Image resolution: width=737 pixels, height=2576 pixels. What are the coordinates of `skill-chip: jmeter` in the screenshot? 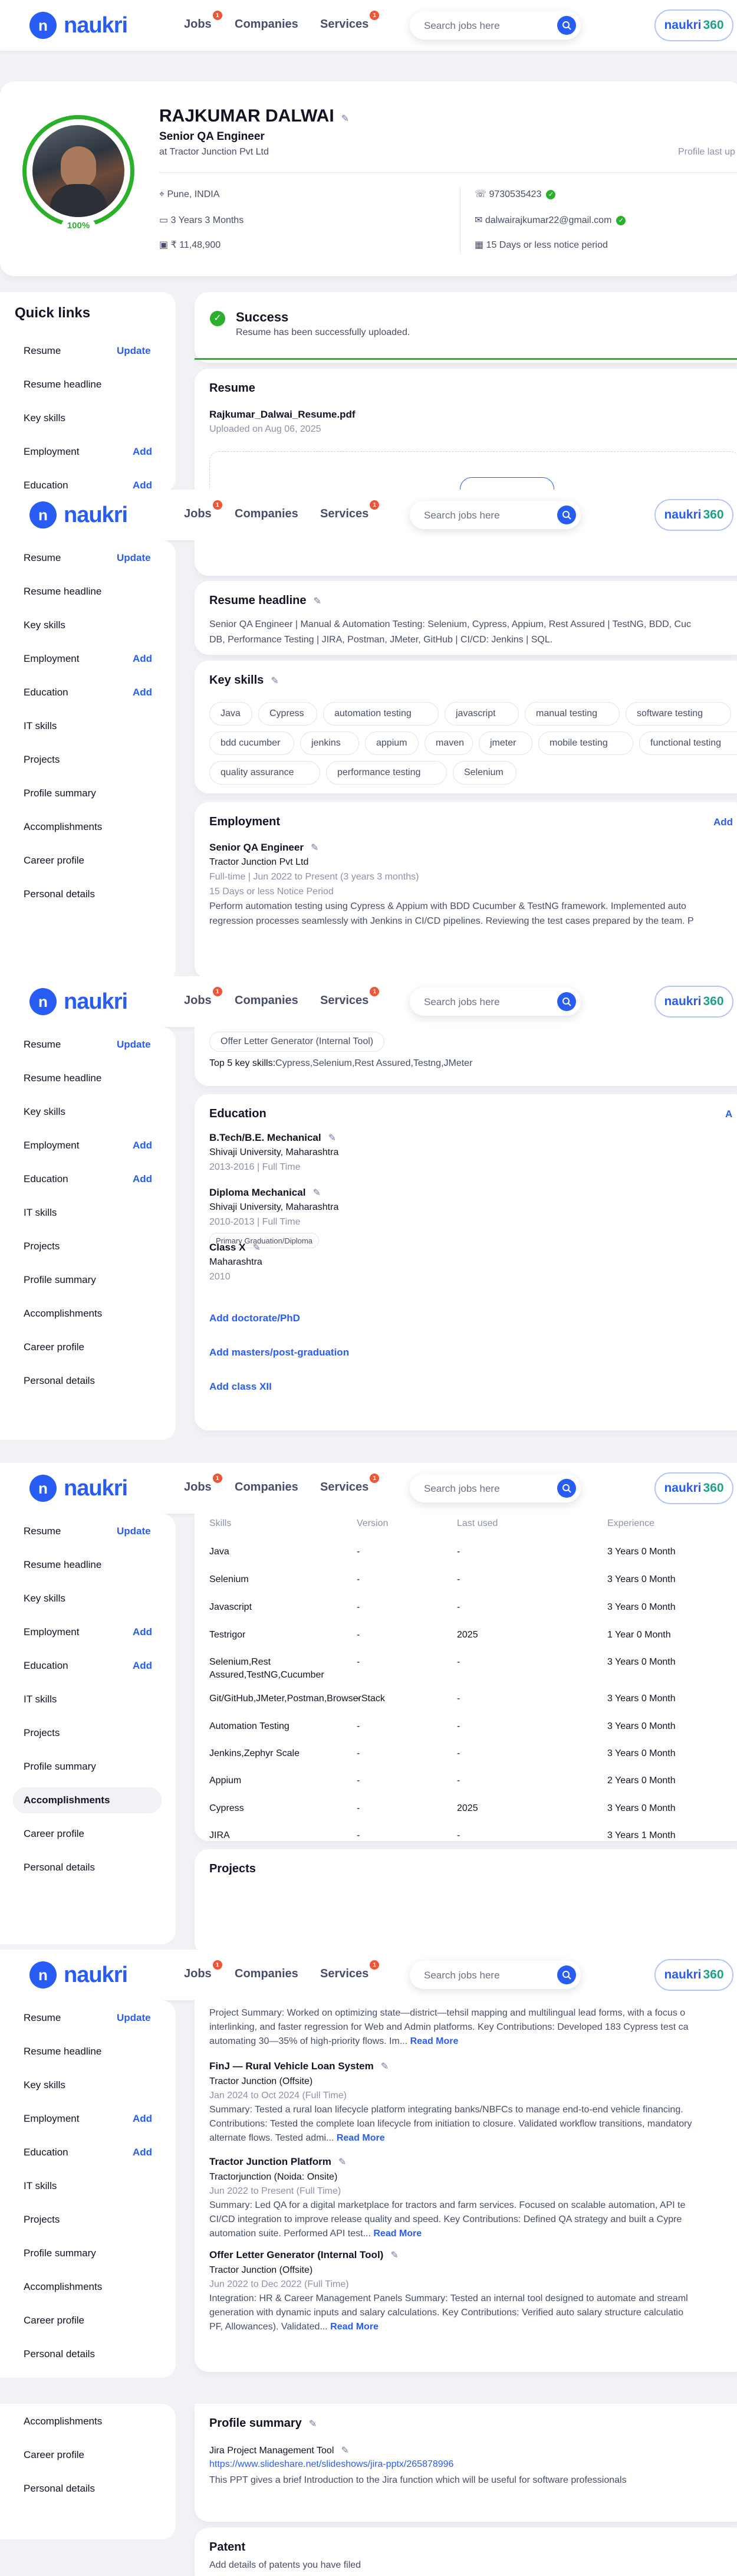 It's located at (505, 743).